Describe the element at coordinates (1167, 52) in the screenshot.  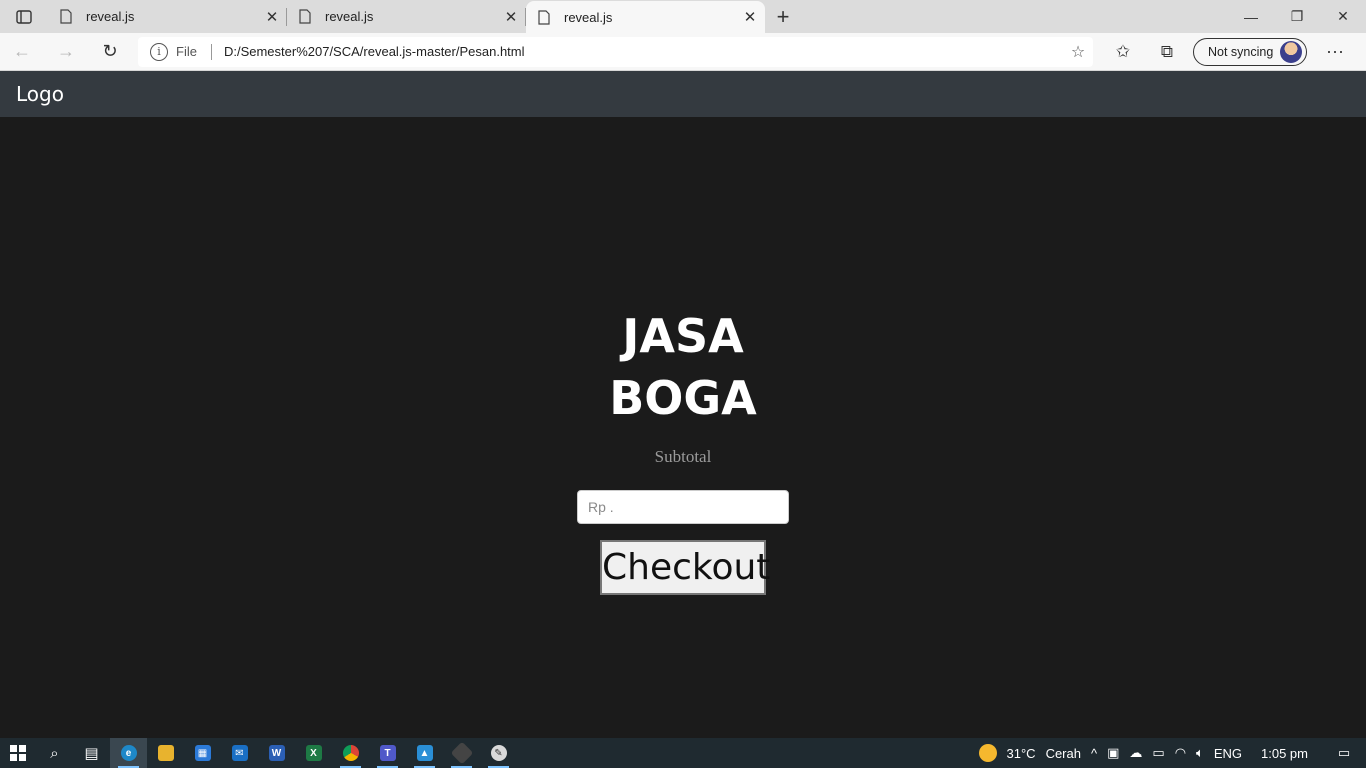
I see `collections-icon: ⧉` at that location.